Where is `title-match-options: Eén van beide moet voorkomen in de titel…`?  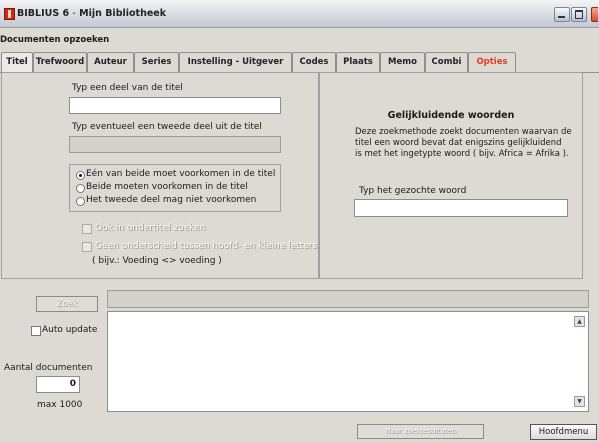 title-match-options: Eén van beide moet voorkomen in de titel… is located at coordinates (175, 188).